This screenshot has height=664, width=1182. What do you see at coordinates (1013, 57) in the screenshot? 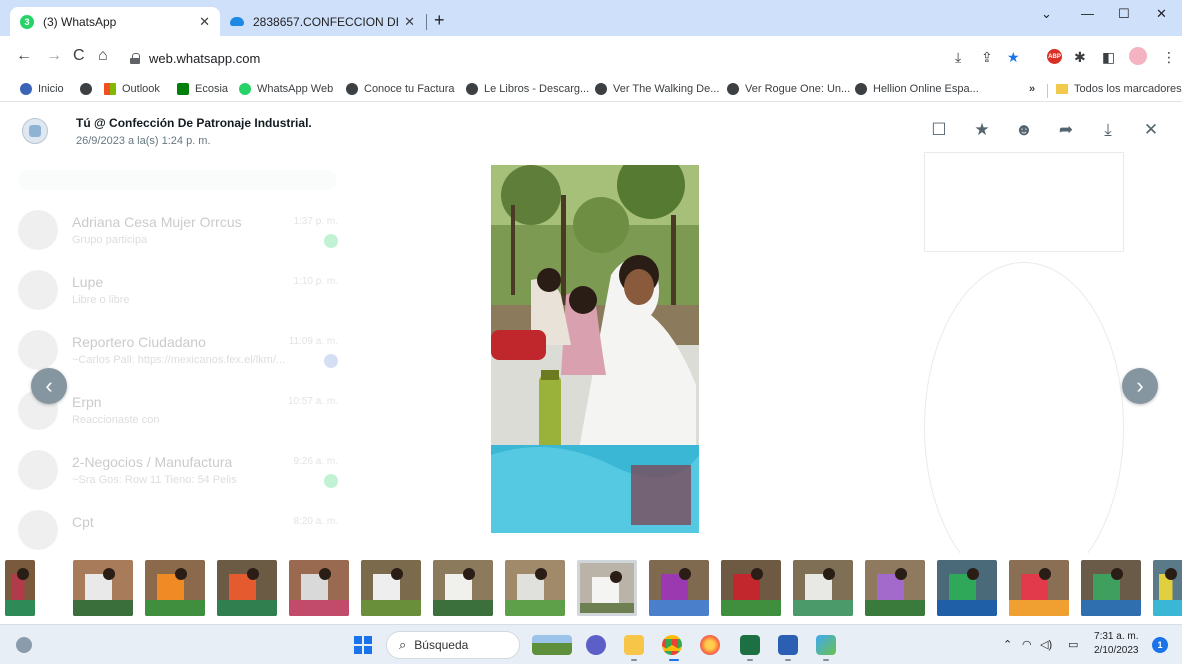
I see `bookmark-star-icon: ★` at bounding box center [1013, 57].